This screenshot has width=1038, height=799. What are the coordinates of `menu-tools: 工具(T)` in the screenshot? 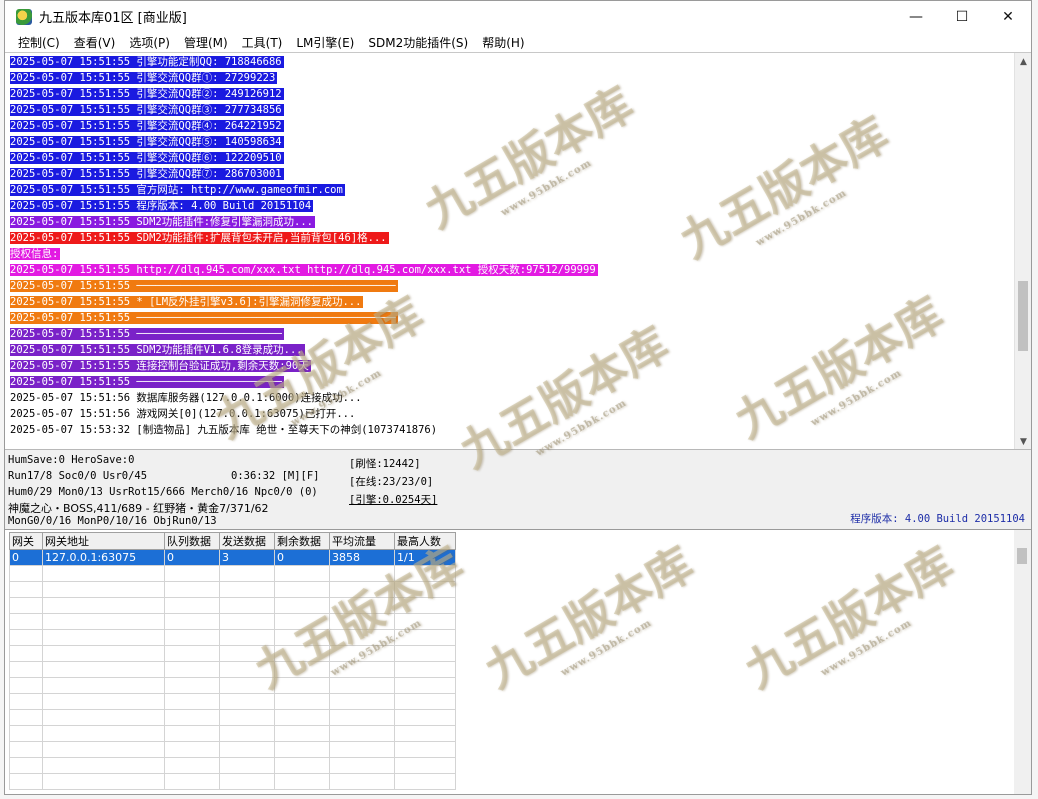 It's located at (262, 42).